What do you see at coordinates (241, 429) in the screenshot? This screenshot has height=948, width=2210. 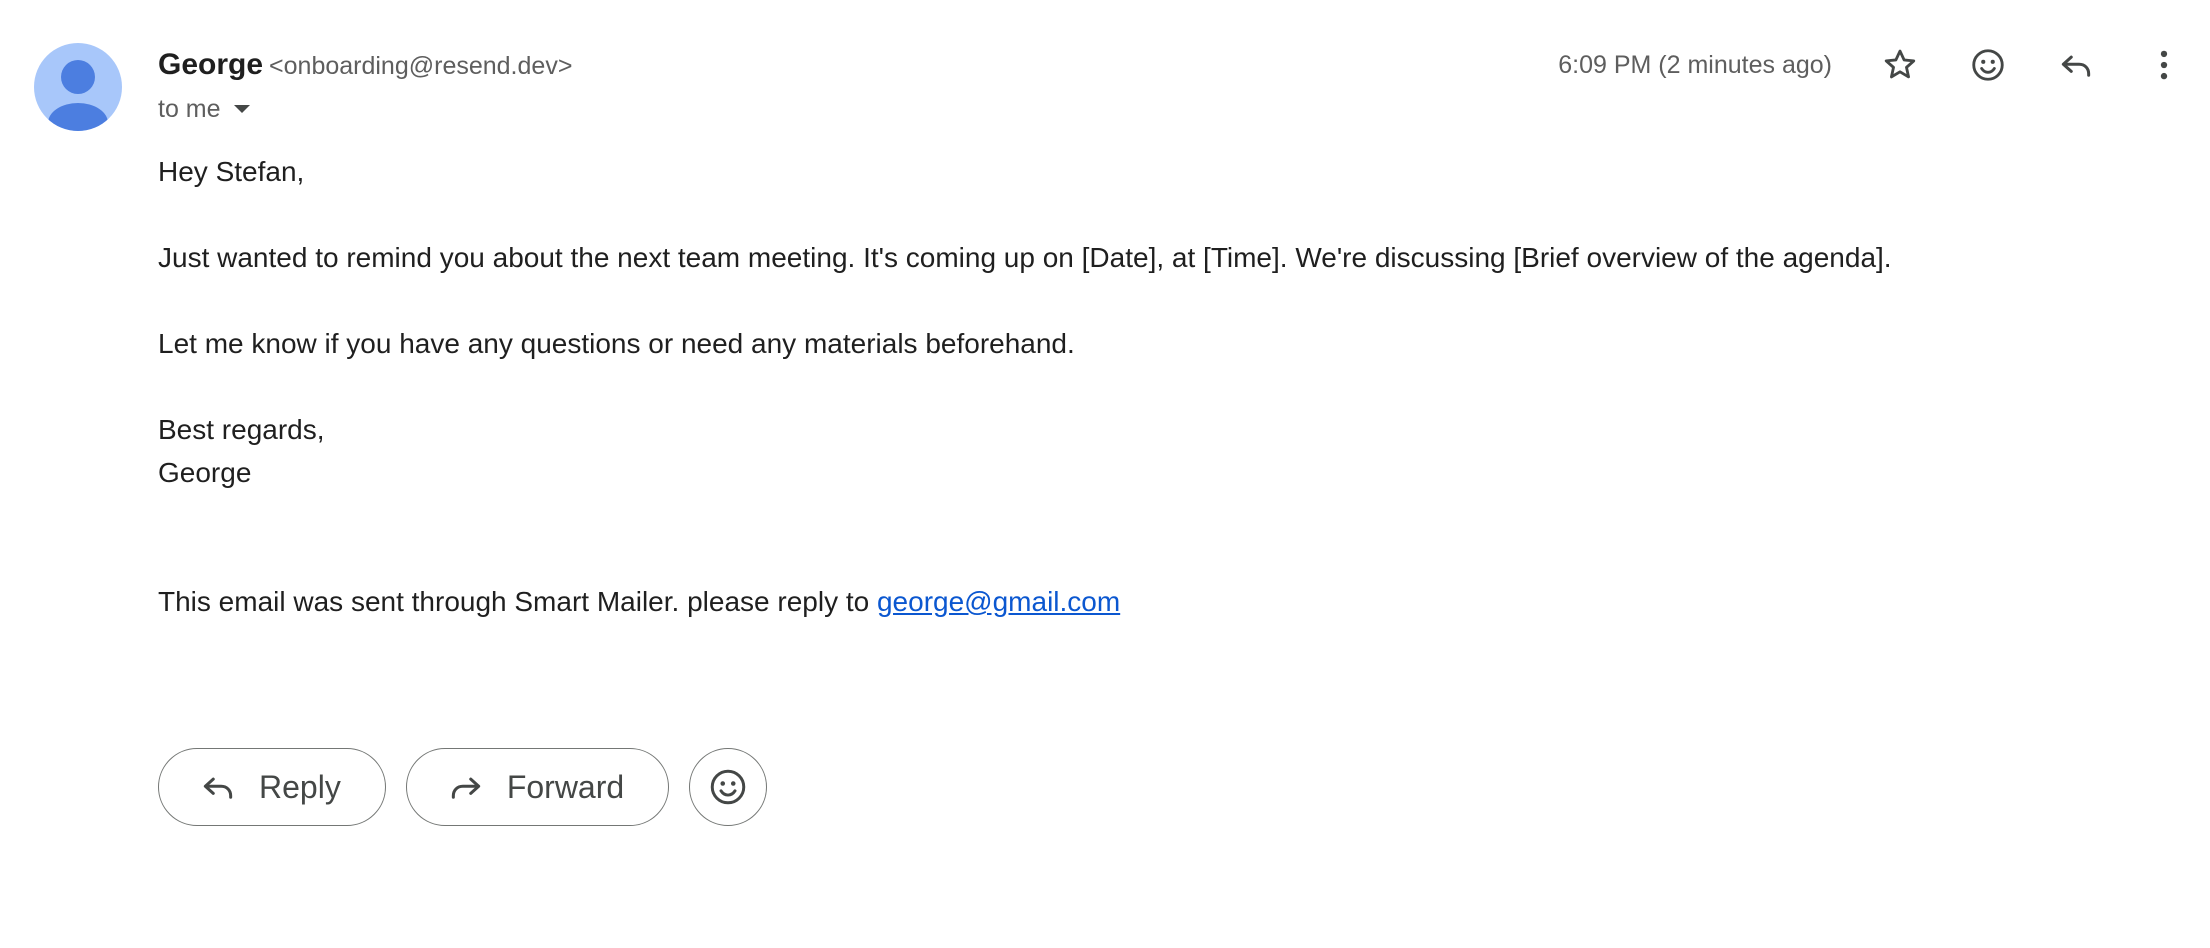 I see `signoff: Best regards,` at bounding box center [241, 429].